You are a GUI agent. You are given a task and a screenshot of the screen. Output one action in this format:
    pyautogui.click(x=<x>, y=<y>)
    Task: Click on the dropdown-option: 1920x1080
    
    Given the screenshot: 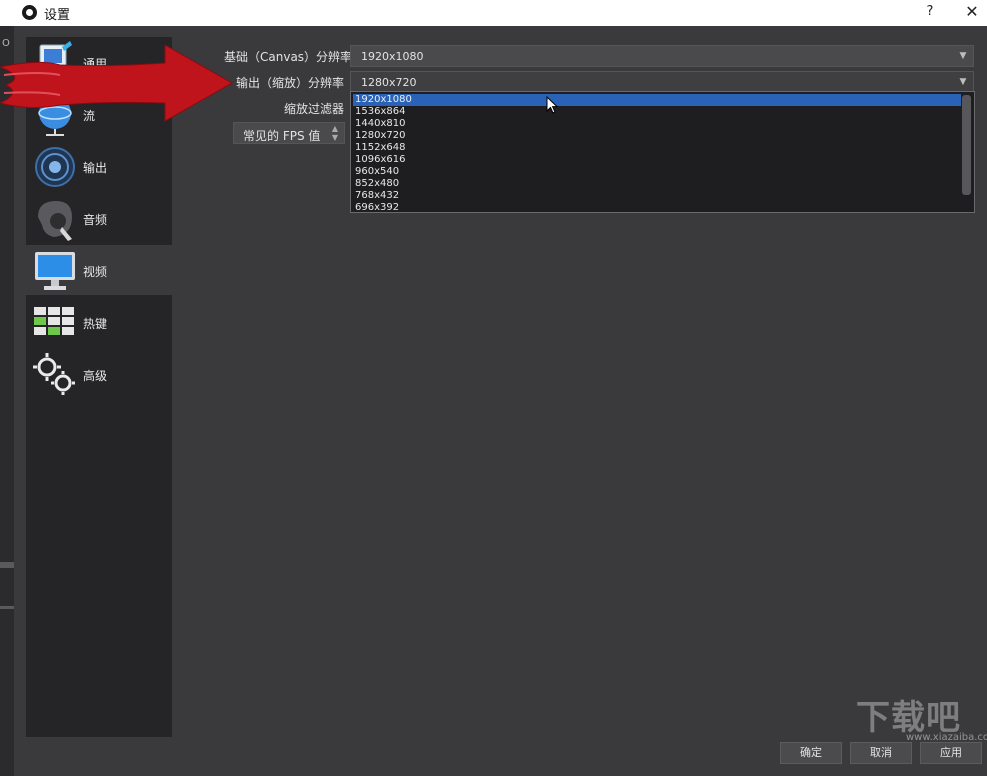 What is the action you would take?
    pyautogui.click(x=657, y=100)
    